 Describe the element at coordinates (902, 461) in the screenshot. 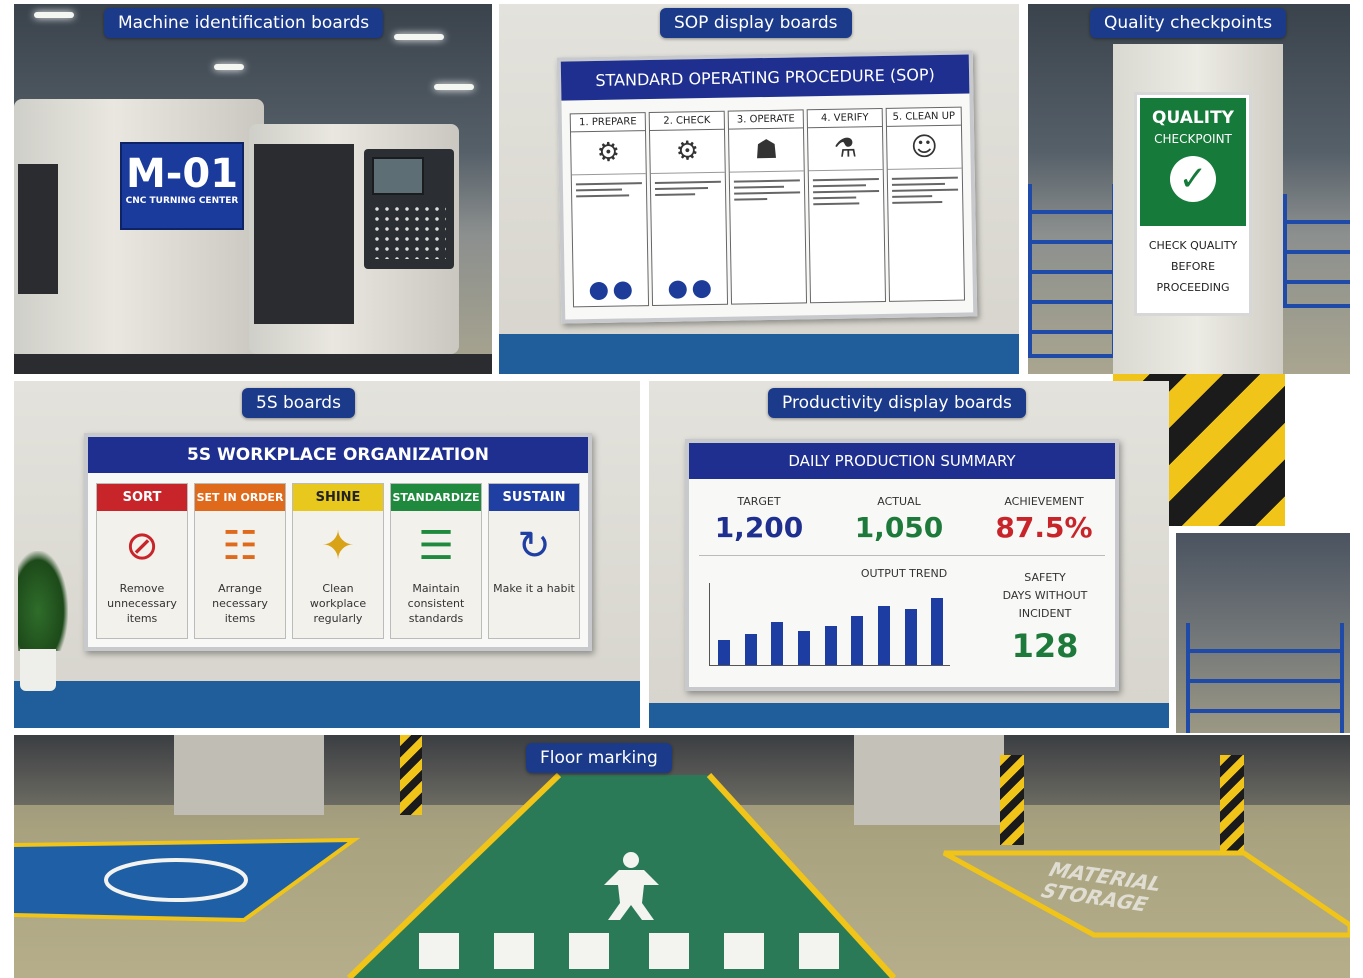

I see `production-title: DAILY PRODUCTION SUMMARY` at that location.